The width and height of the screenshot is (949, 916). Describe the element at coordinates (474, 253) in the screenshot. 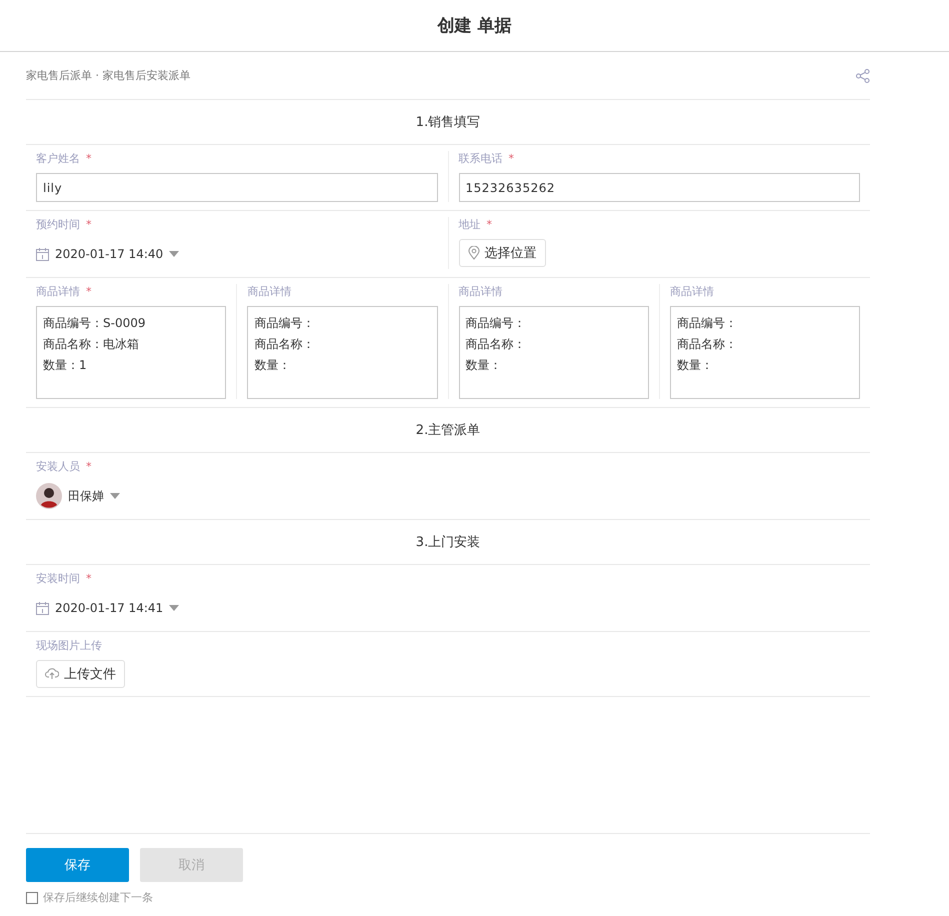

I see `location-pin-icon` at that location.